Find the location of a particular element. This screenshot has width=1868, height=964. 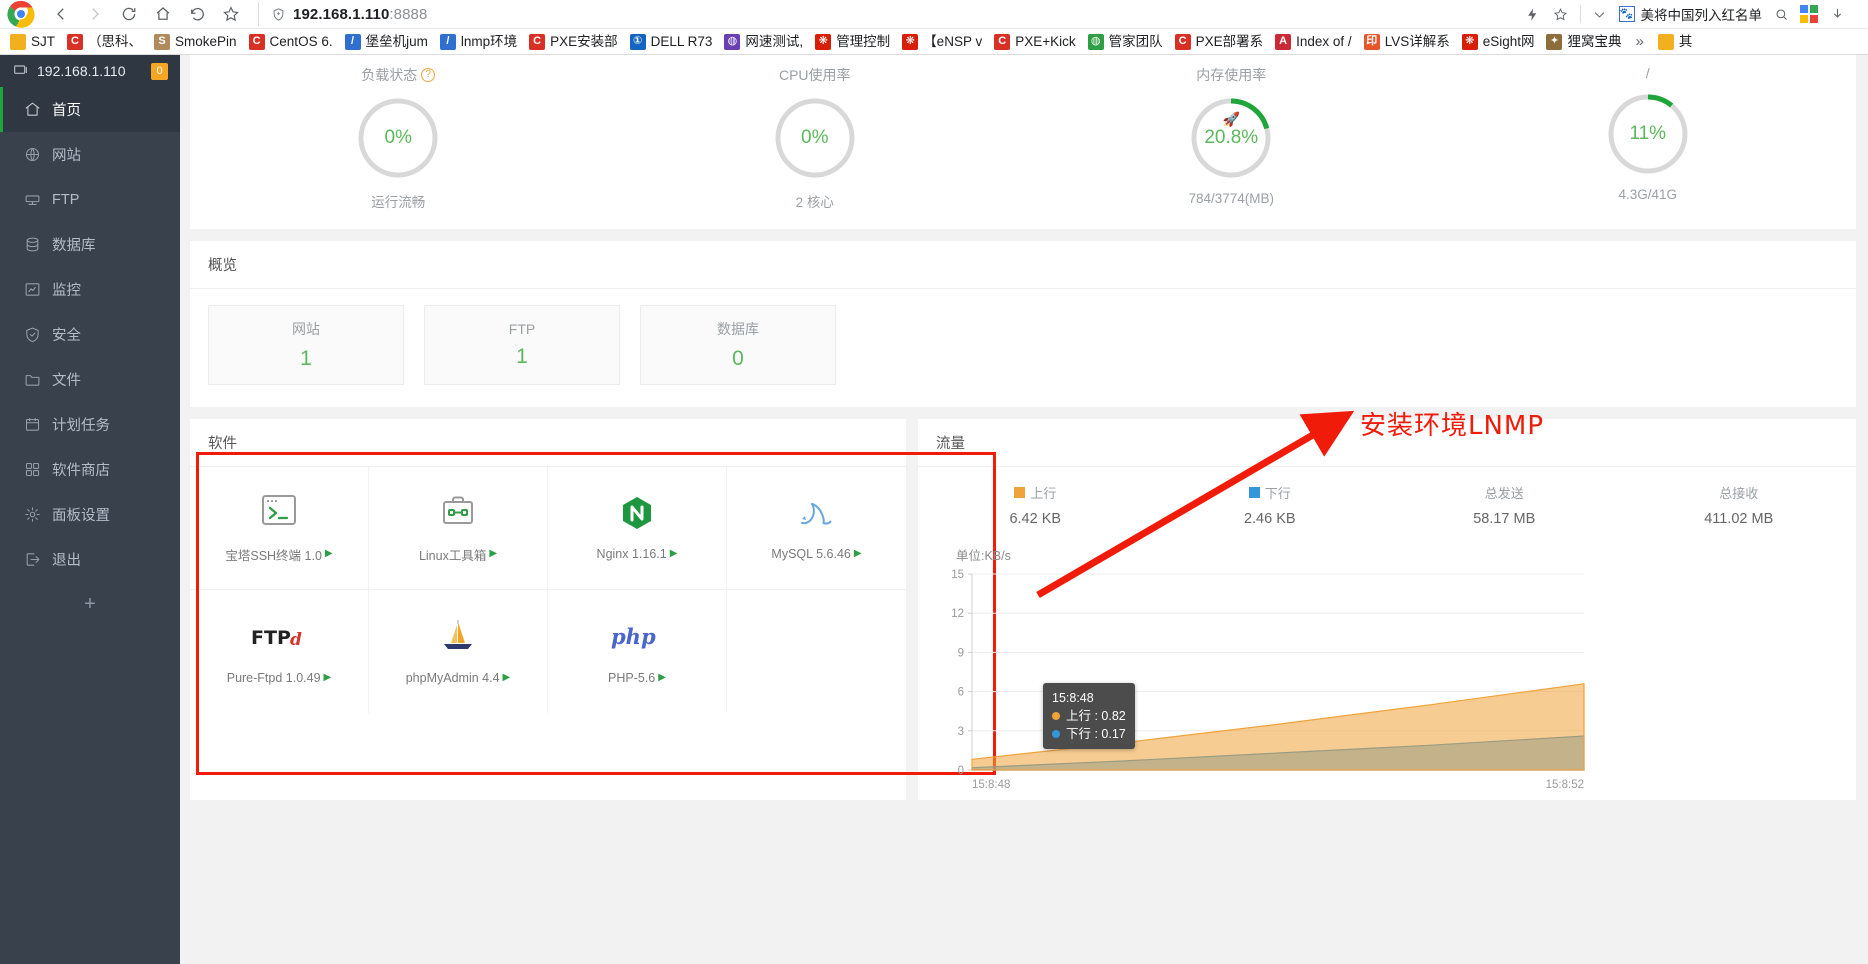

search-icon is located at coordinates (1781, 14).